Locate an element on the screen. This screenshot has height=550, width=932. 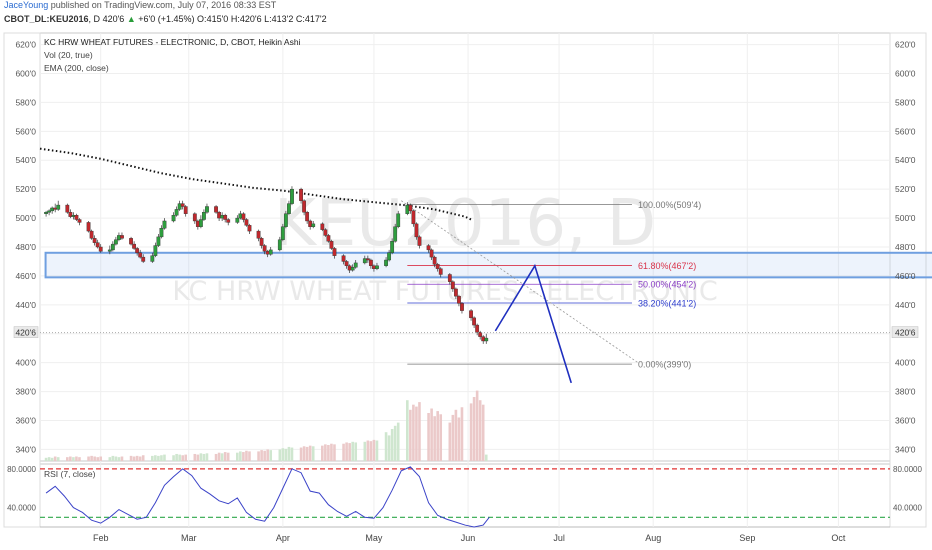
time-tick: Mar is located at coordinates (189, 538).